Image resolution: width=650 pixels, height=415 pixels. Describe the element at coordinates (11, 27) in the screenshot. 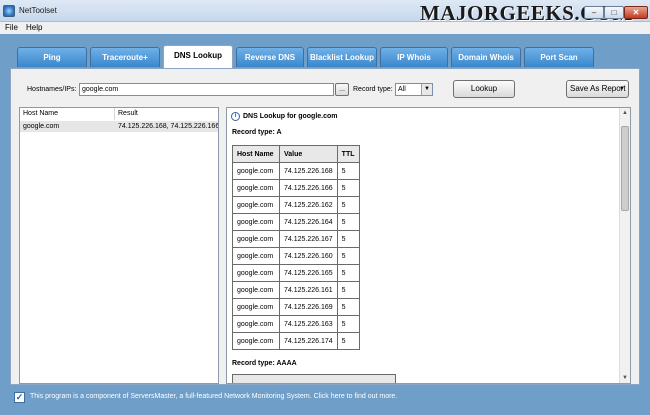

I see `menu-file: File` at that location.